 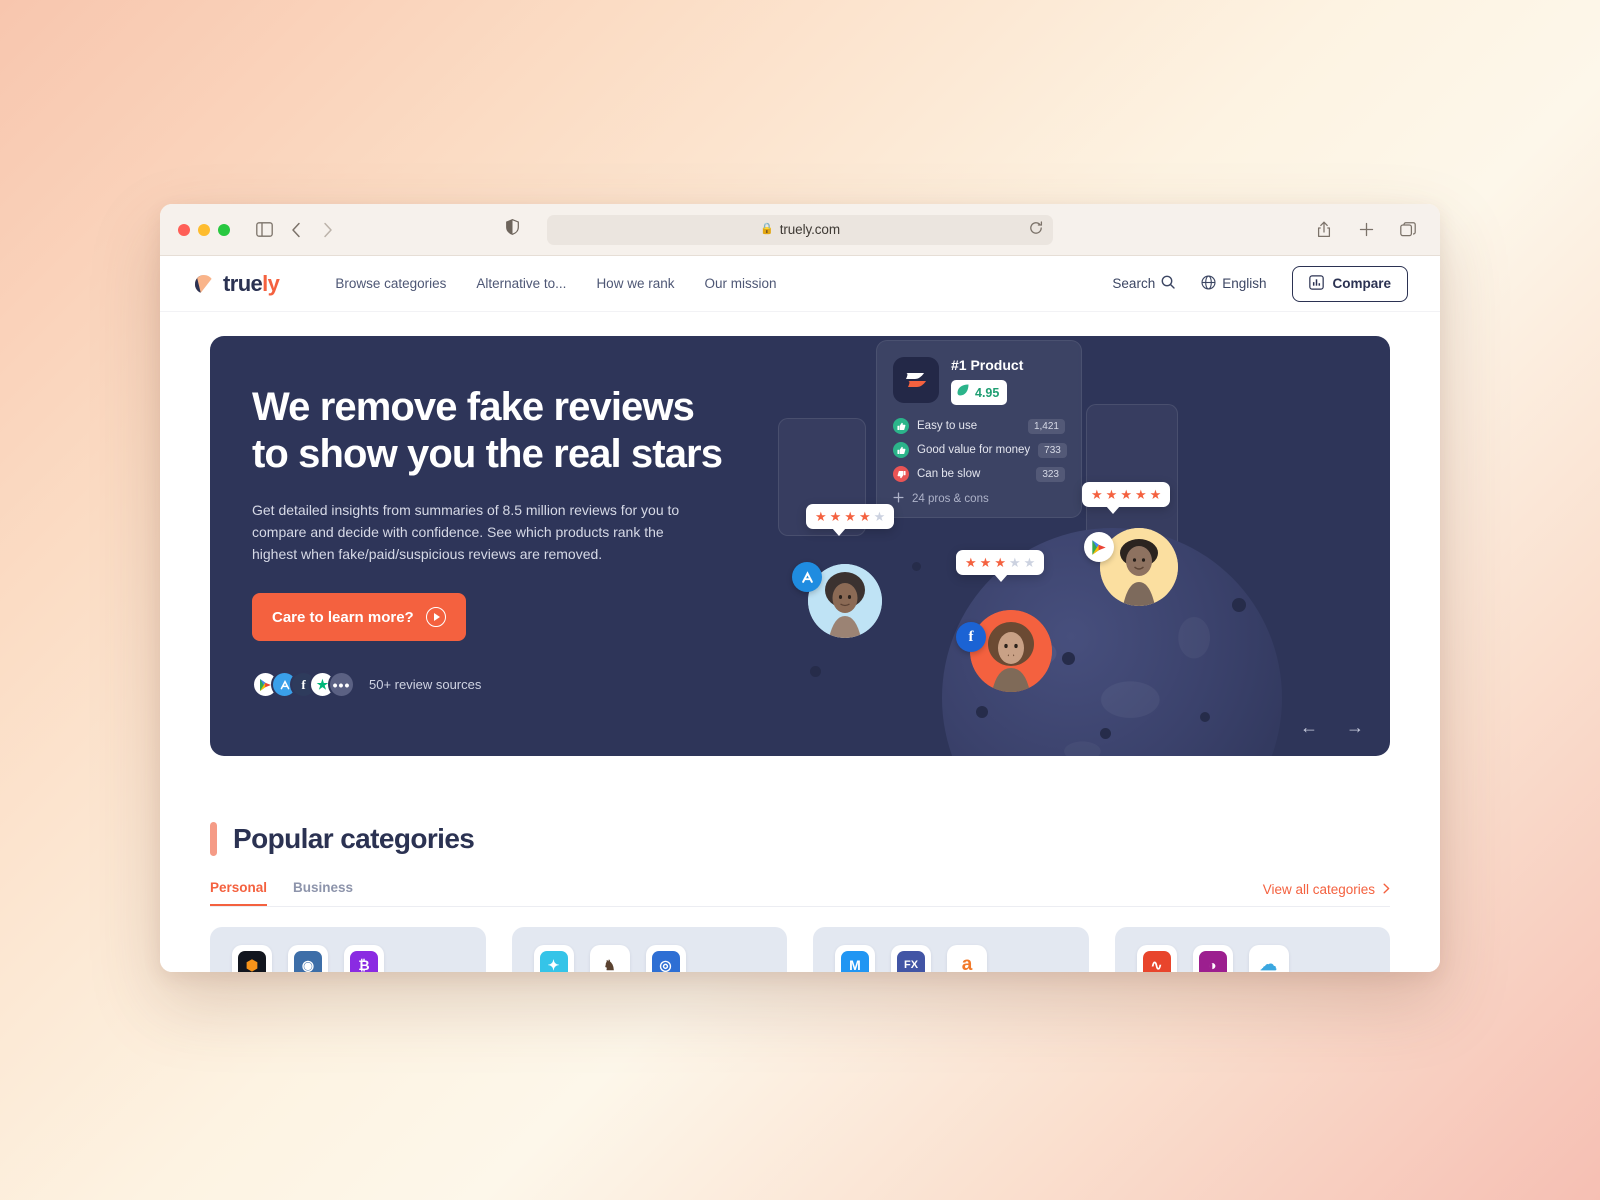 What do you see at coordinates (1036, 229) in the screenshot?
I see `reload-icon` at bounding box center [1036, 229].